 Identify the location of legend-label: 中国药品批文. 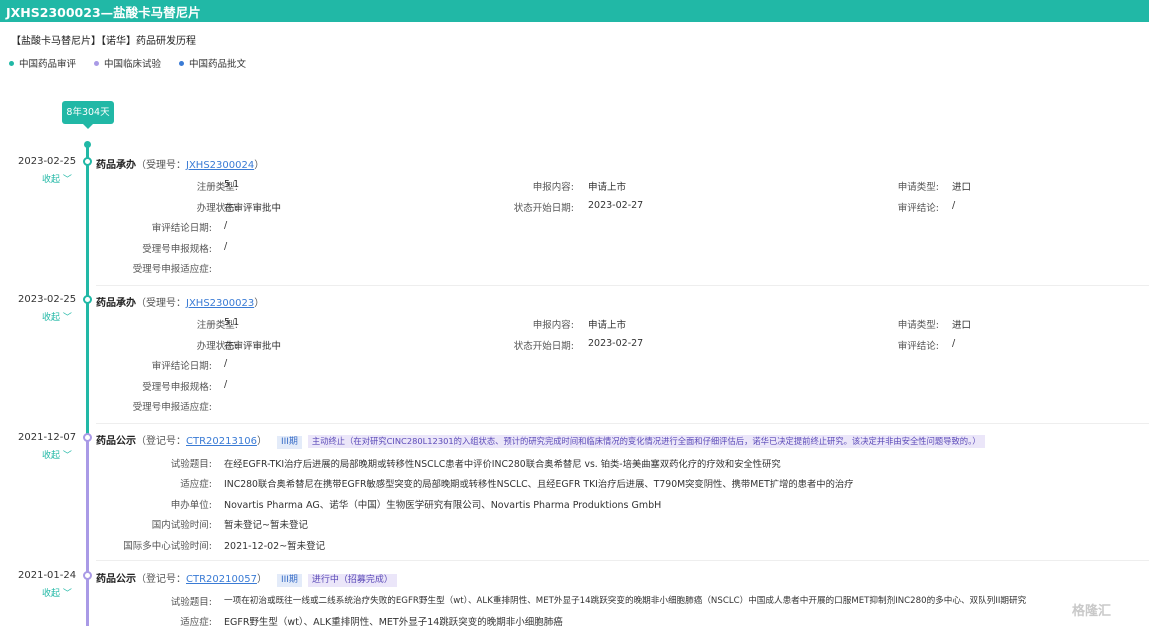
(218, 64).